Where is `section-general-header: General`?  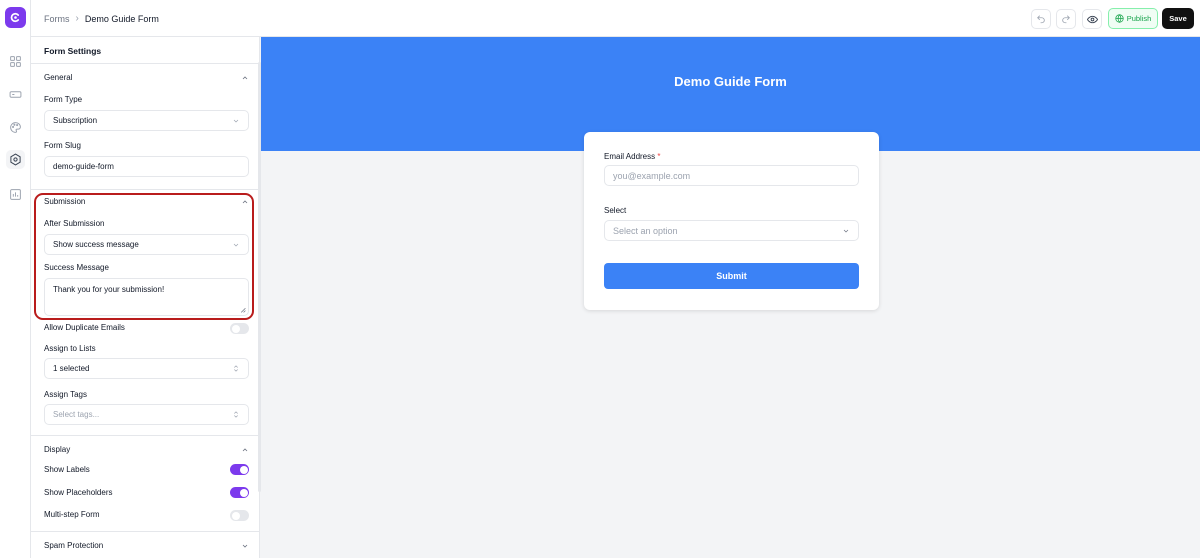
section-general-header: General is located at coordinates (146, 77).